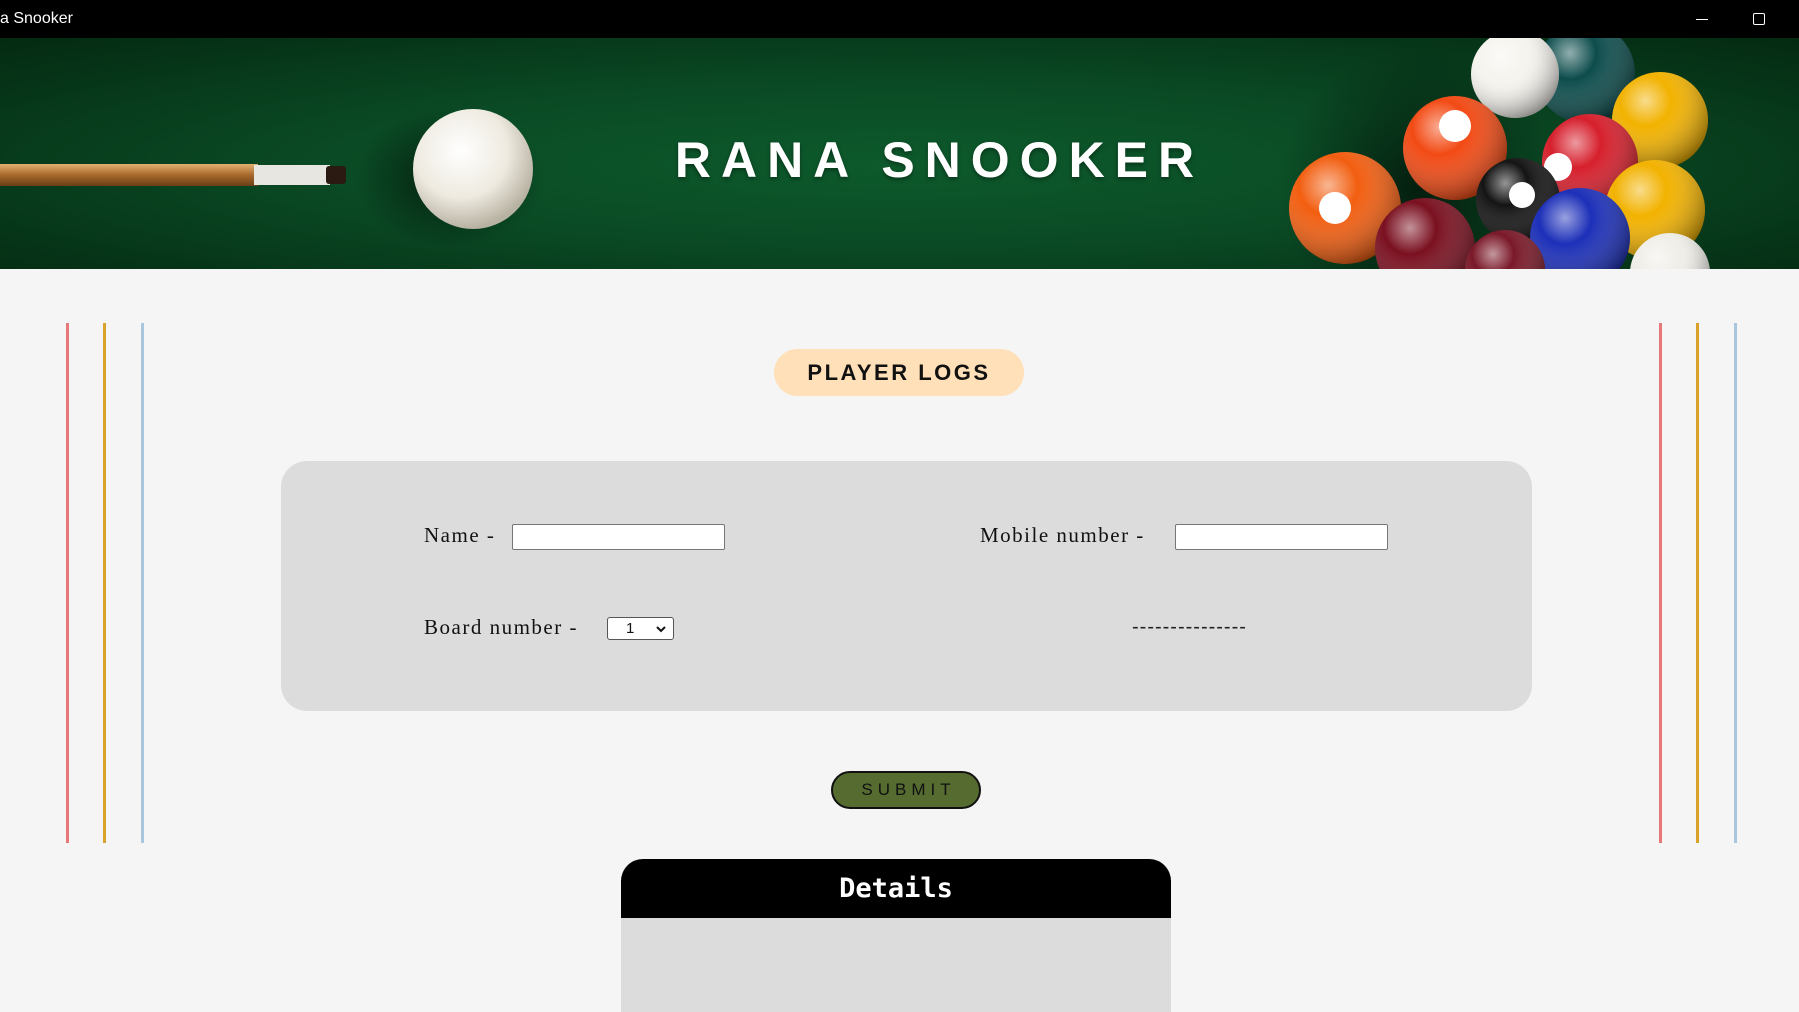  I want to click on details-panel, so click(896, 965).